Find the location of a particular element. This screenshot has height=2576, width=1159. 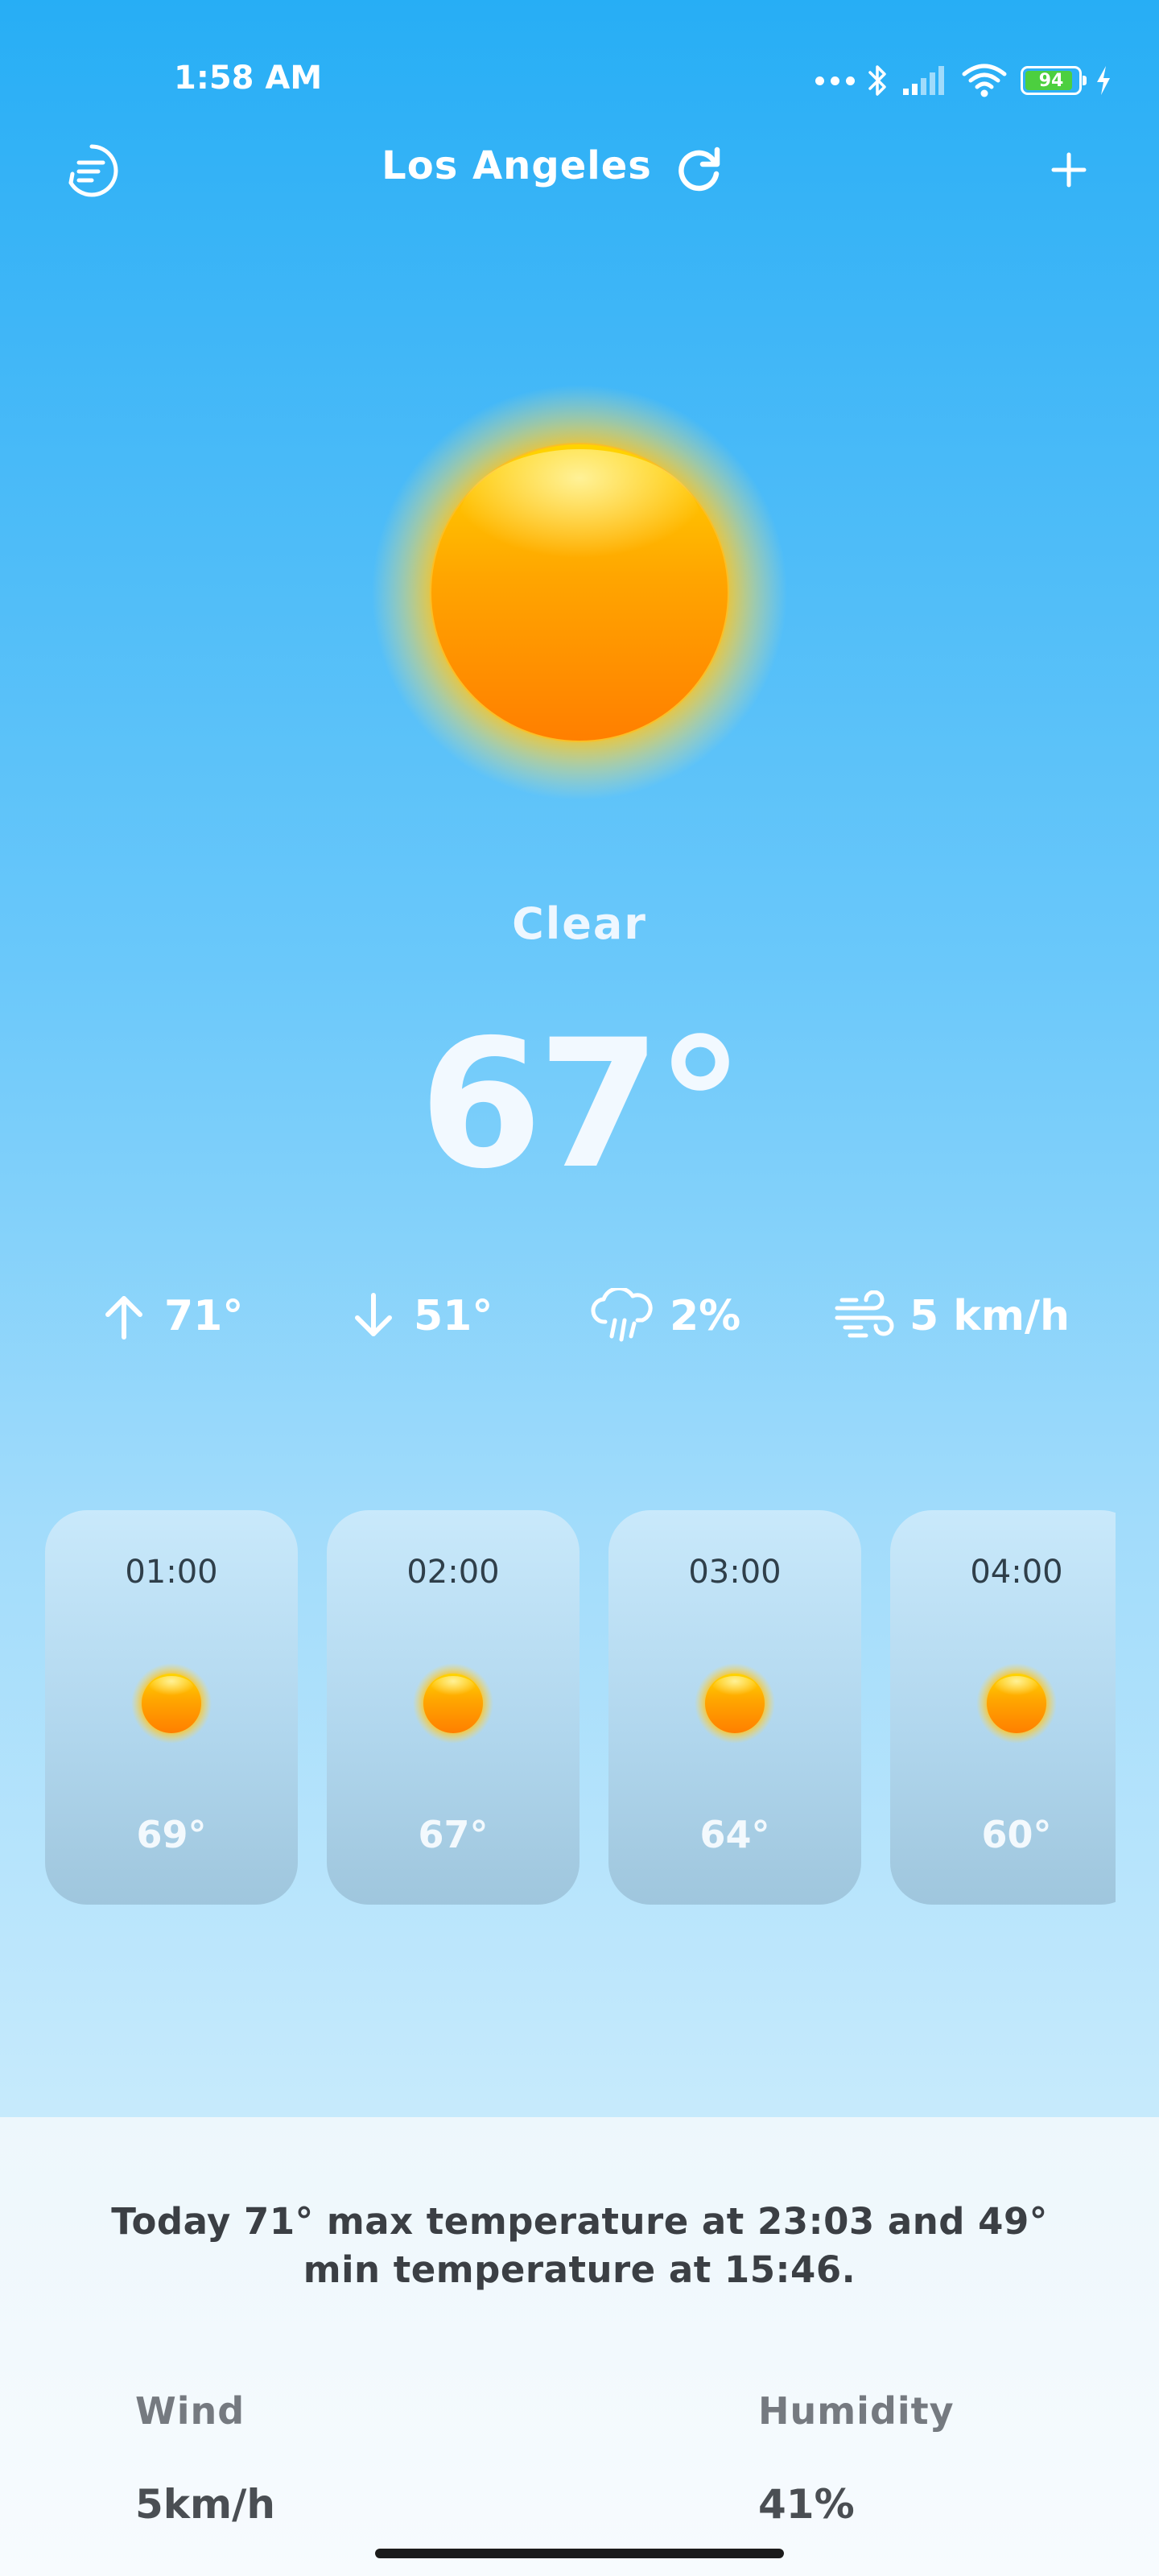

hourly-time: 02:00 is located at coordinates (453, 1572).